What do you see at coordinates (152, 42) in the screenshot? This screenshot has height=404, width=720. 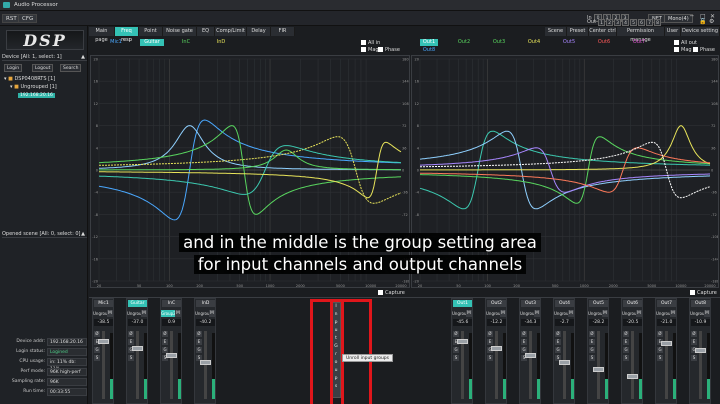 I see `chip-guitar: Guitar` at bounding box center [152, 42].